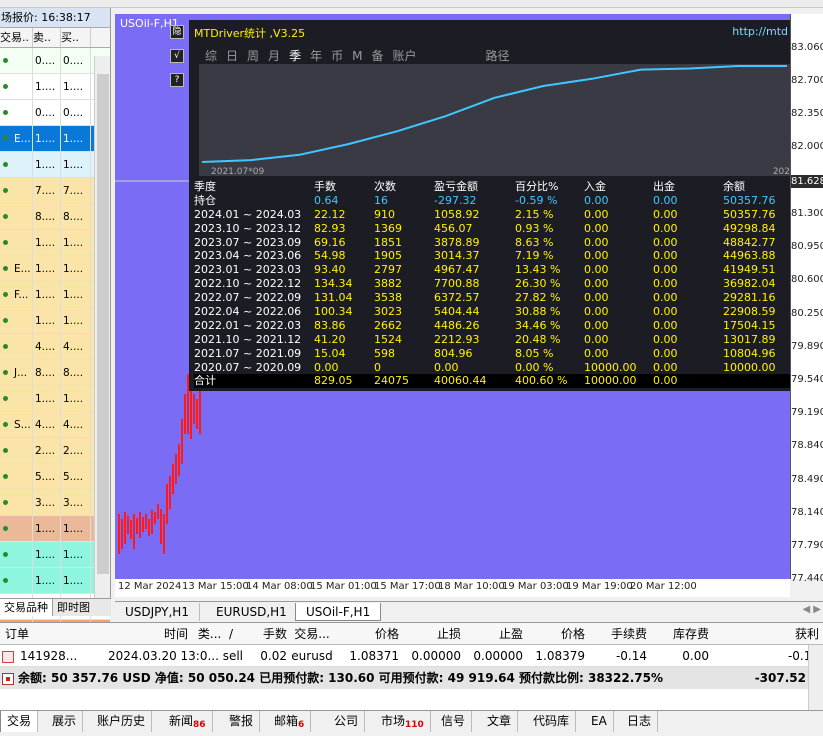 This screenshot has width=823, height=736. I want to click on terminal-tab: 警报, so click(242, 721).